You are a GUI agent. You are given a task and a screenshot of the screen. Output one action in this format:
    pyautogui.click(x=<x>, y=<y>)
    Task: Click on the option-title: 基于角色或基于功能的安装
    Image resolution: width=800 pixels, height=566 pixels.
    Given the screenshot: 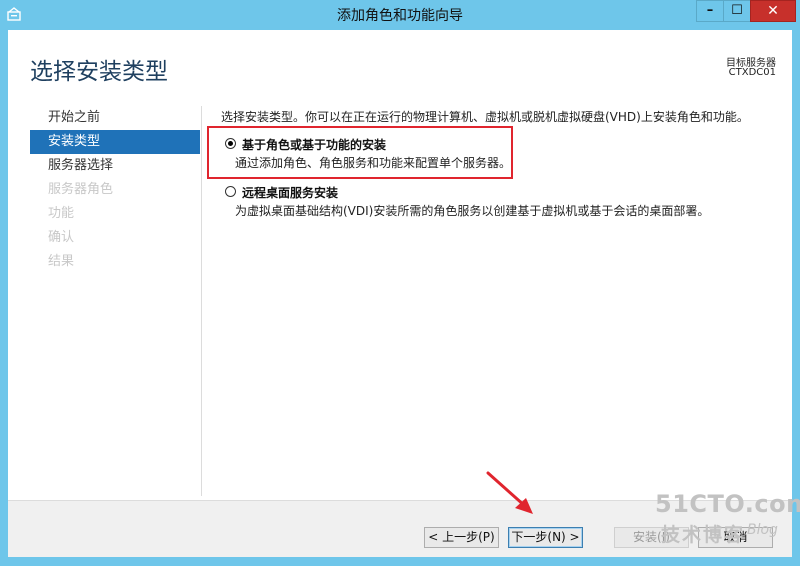 What is the action you would take?
    pyautogui.click(x=314, y=144)
    